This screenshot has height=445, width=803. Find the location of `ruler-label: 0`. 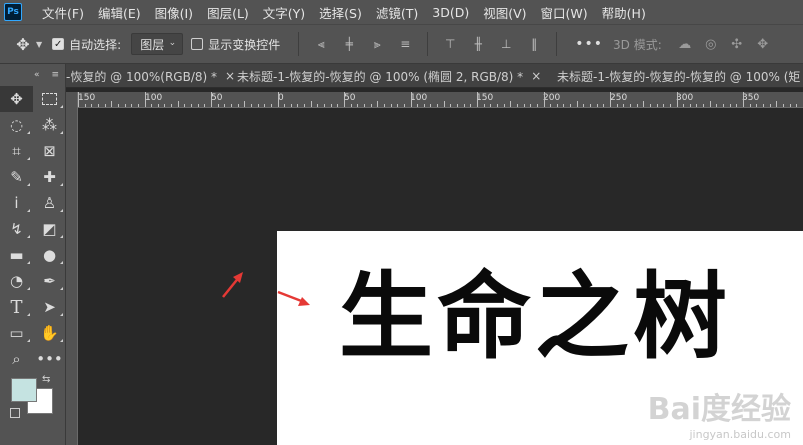

ruler-label: 0 is located at coordinates (281, 98).